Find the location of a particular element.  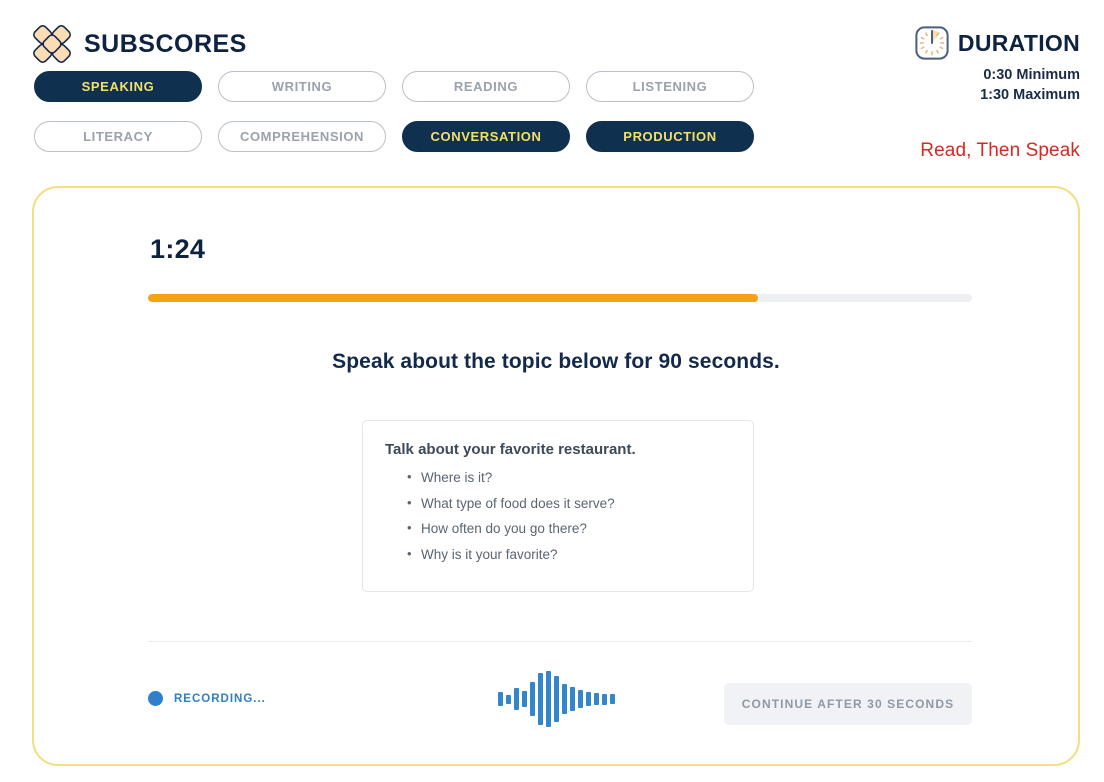

subscore-tab-row-primary: SPEAKING WRITING READING LISTENING is located at coordinates (394, 86).